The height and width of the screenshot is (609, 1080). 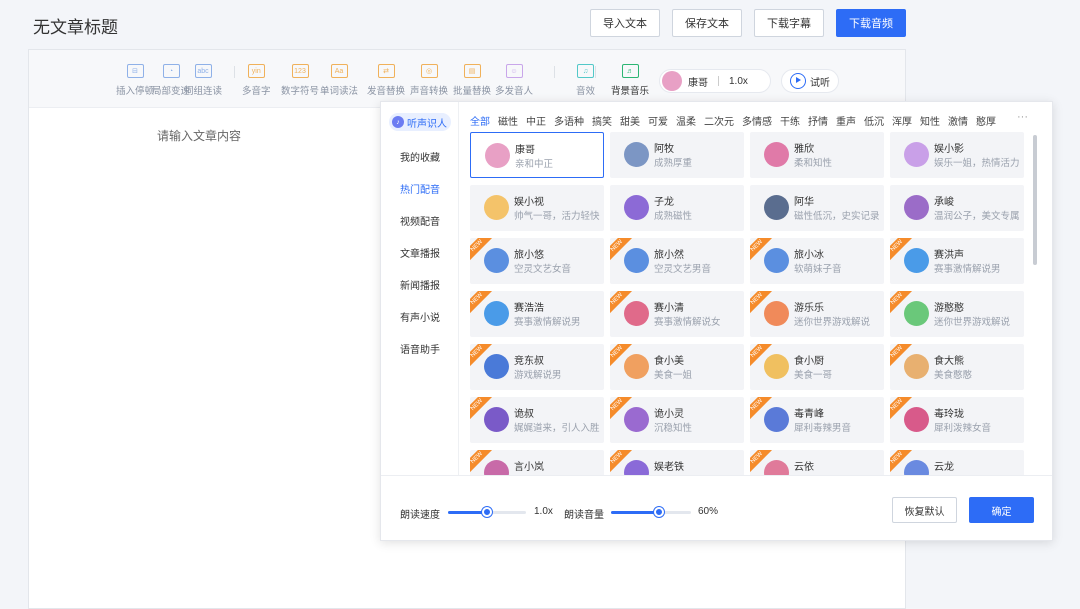 What do you see at coordinates (817, 367) in the screenshot?
I see `voice-card: NEW 食小厨 美食一哥` at bounding box center [817, 367].